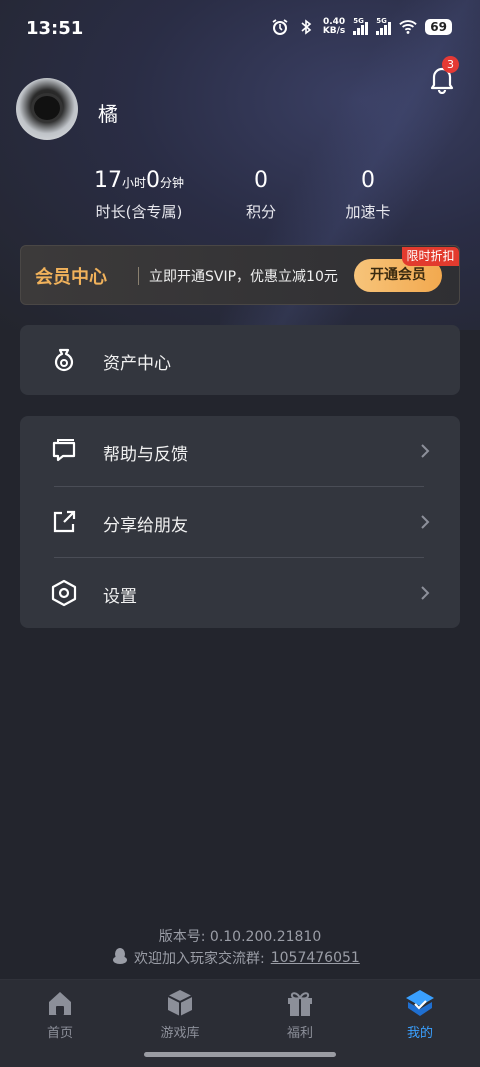  Describe the element at coordinates (145, 526) in the screenshot. I see `menu-label-share: 分享给朋友` at that location.